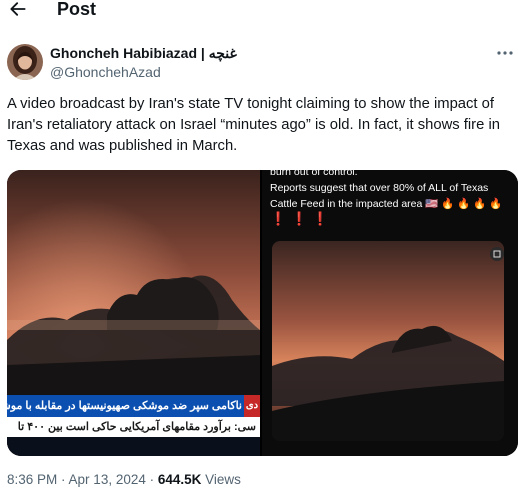 This screenshot has width=518, height=488. What do you see at coordinates (133, 446) in the screenshot?
I see `news-ticker-bar` at bounding box center [133, 446].